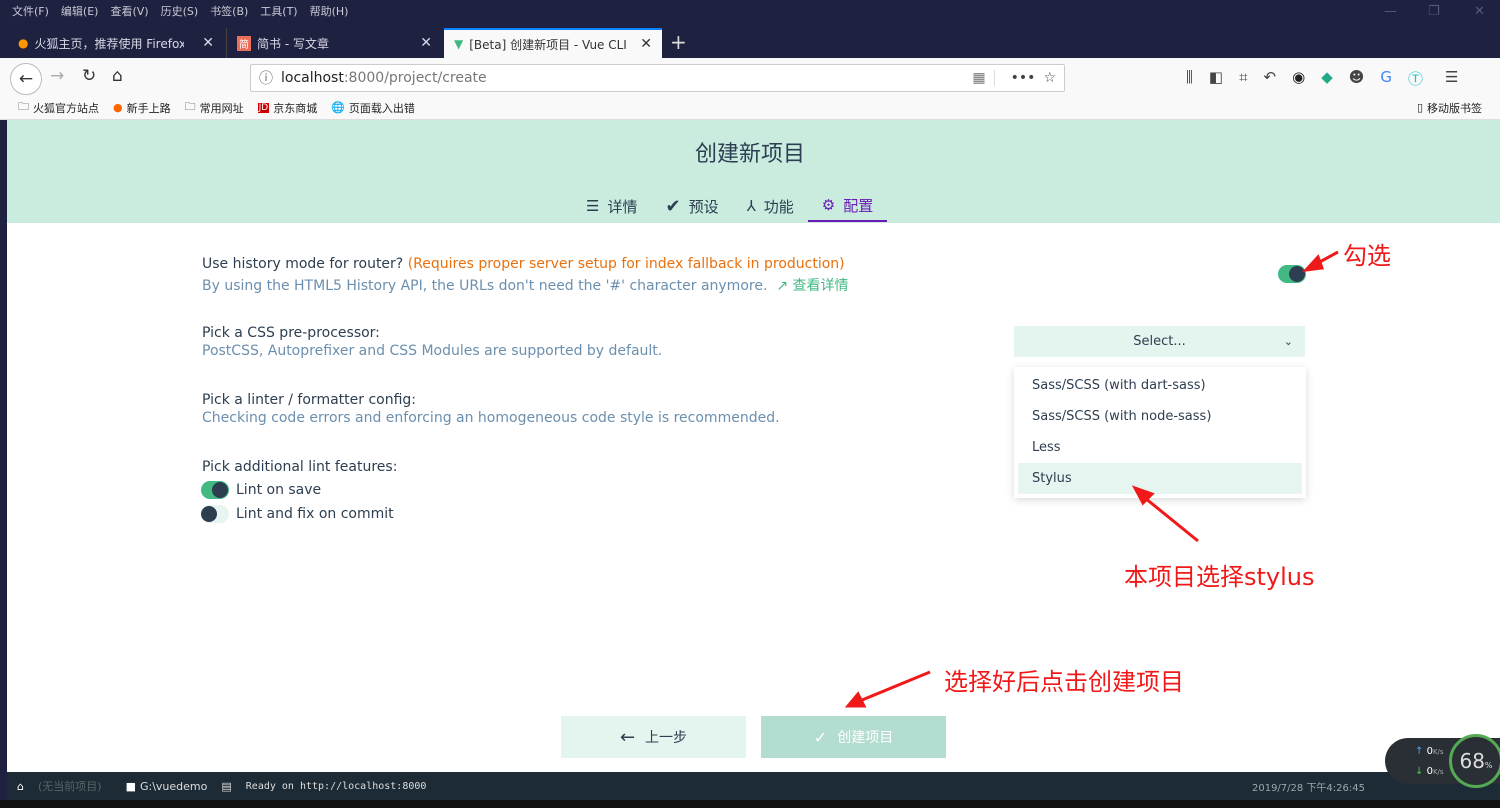  Describe the element at coordinates (70, 786) in the screenshot. I see `current-project: (无当前项目)` at that location.